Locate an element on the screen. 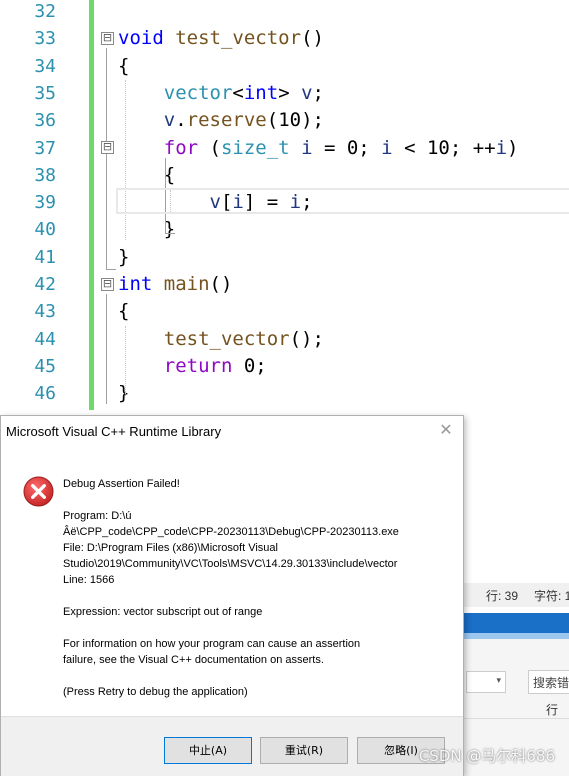 The width and height of the screenshot is (569, 776). code-line: for (size_t i = 0; i < 10; ++i) is located at coordinates (318, 148).